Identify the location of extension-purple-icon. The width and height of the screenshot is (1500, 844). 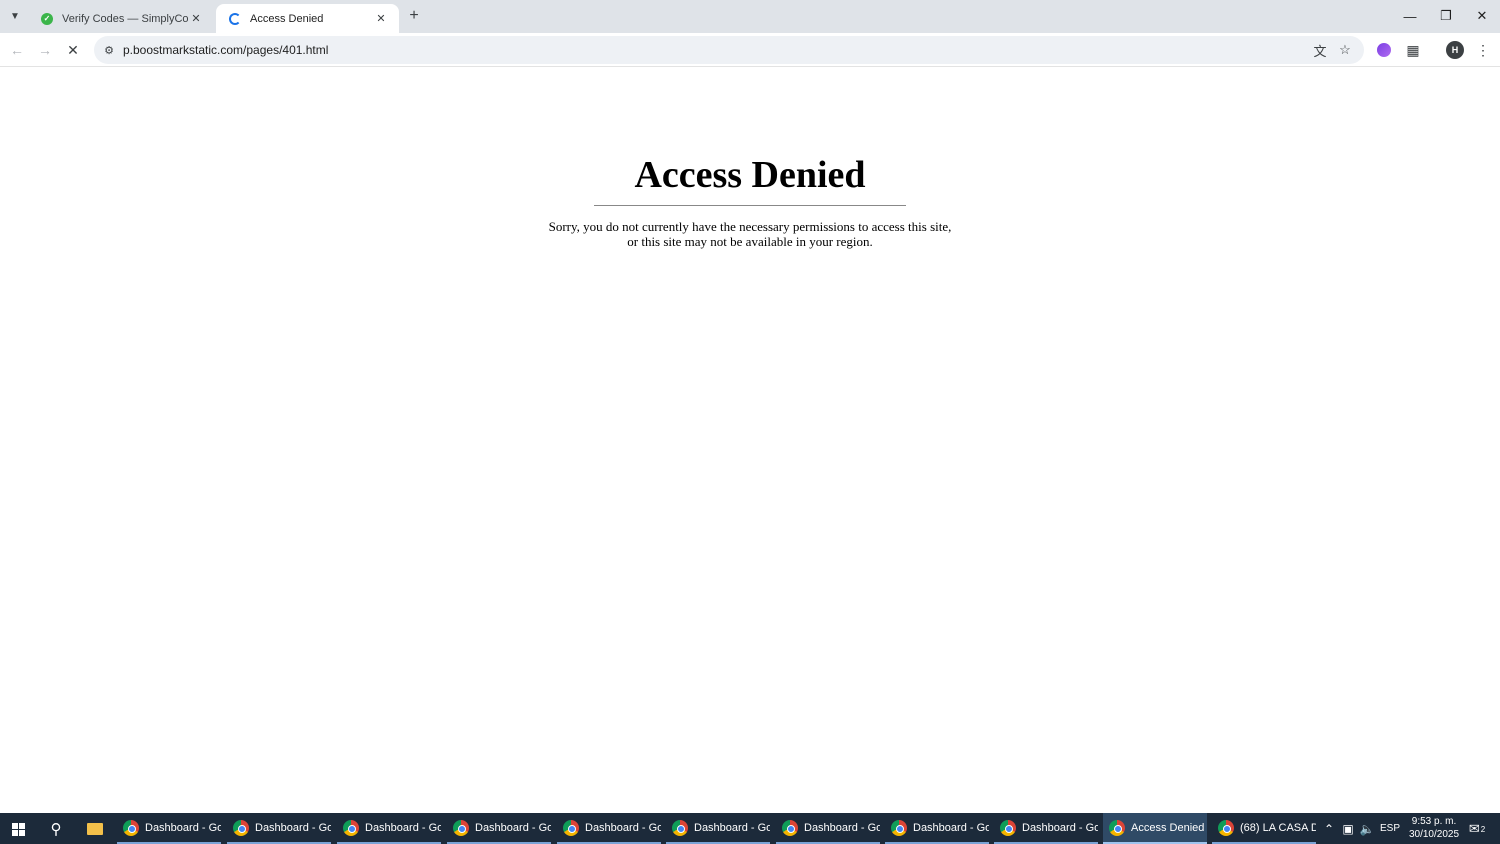
(1384, 50).